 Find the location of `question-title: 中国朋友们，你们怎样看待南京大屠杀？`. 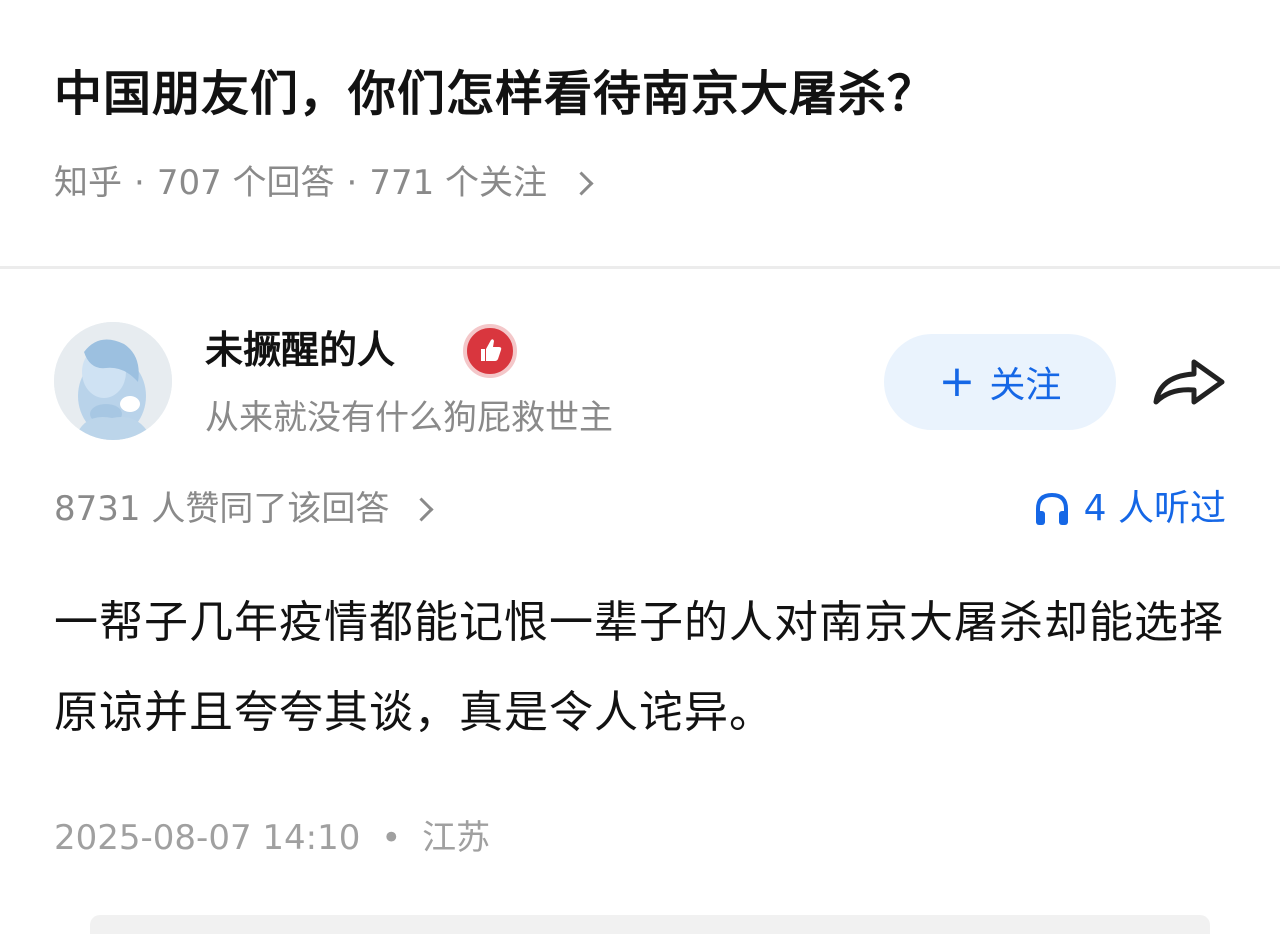

question-title: 中国朋友们，你们怎样看待南京大屠杀？ is located at coordinates (495, 94).